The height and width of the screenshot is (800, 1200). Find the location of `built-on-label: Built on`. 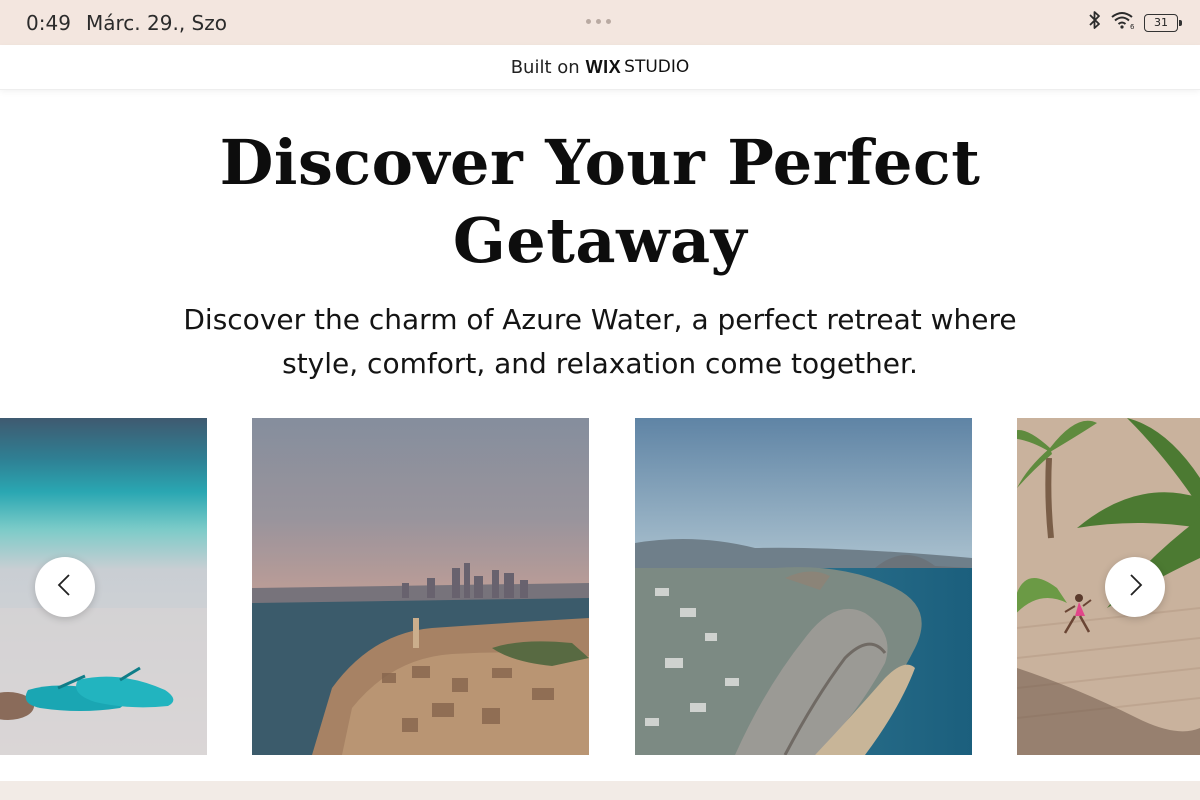

built-on-label: Built on is located at coordinates (545, 67).